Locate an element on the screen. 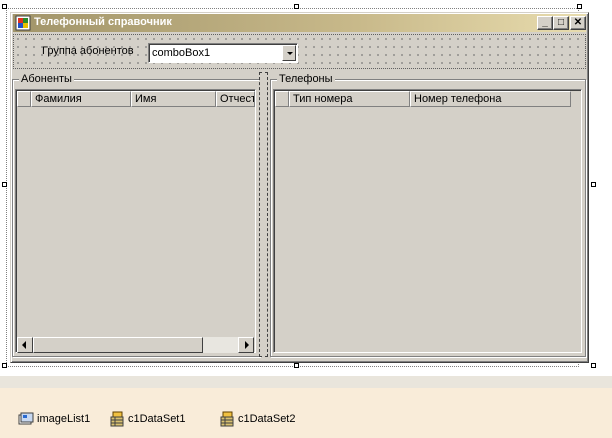 This screenshot has height=438, width=612. chevron-down-icon is located at coordinates (290, 53).